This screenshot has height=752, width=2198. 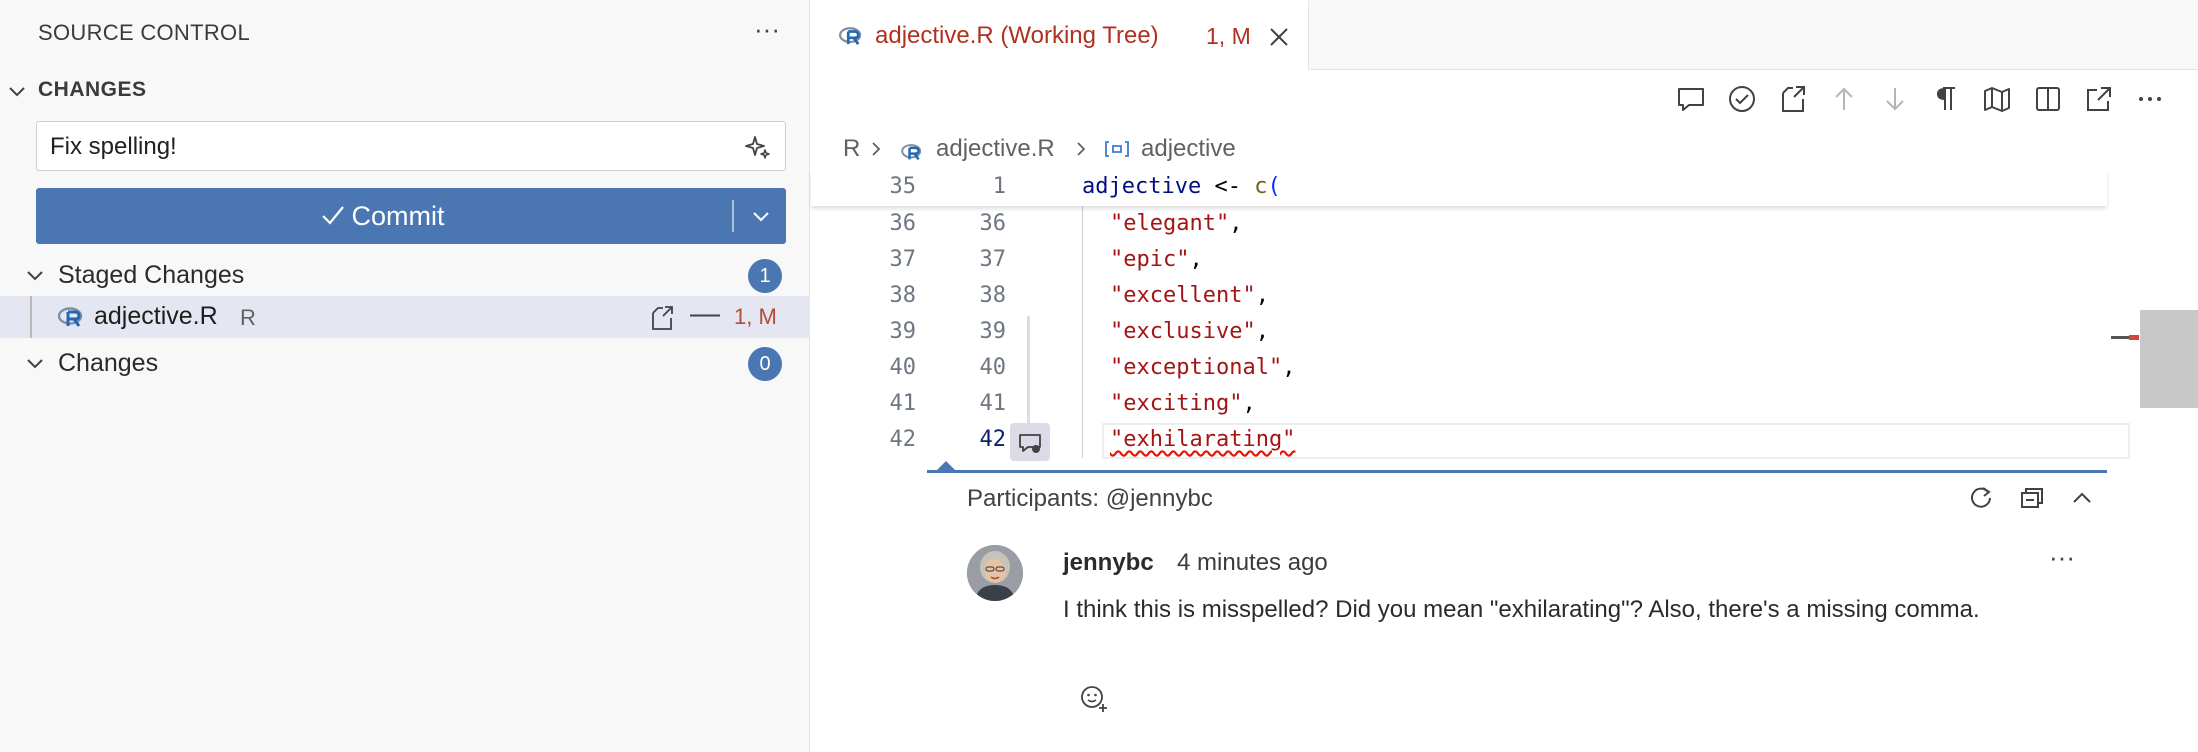 What do you see at coordinates (1183, 403) in the screenshot?
I see `code-line: "exciting",` at bounding box center [1183, 403].